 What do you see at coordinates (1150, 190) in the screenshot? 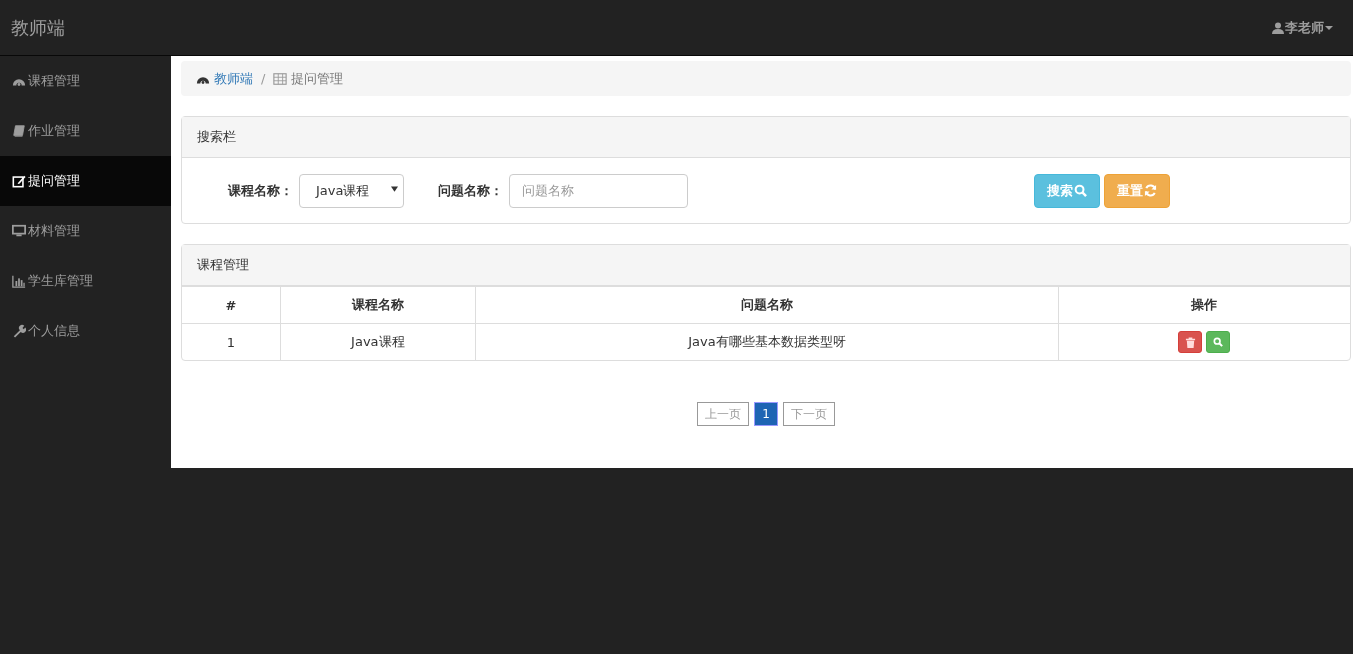
I see `refresh-icon` at bounding box center [1150, 190].